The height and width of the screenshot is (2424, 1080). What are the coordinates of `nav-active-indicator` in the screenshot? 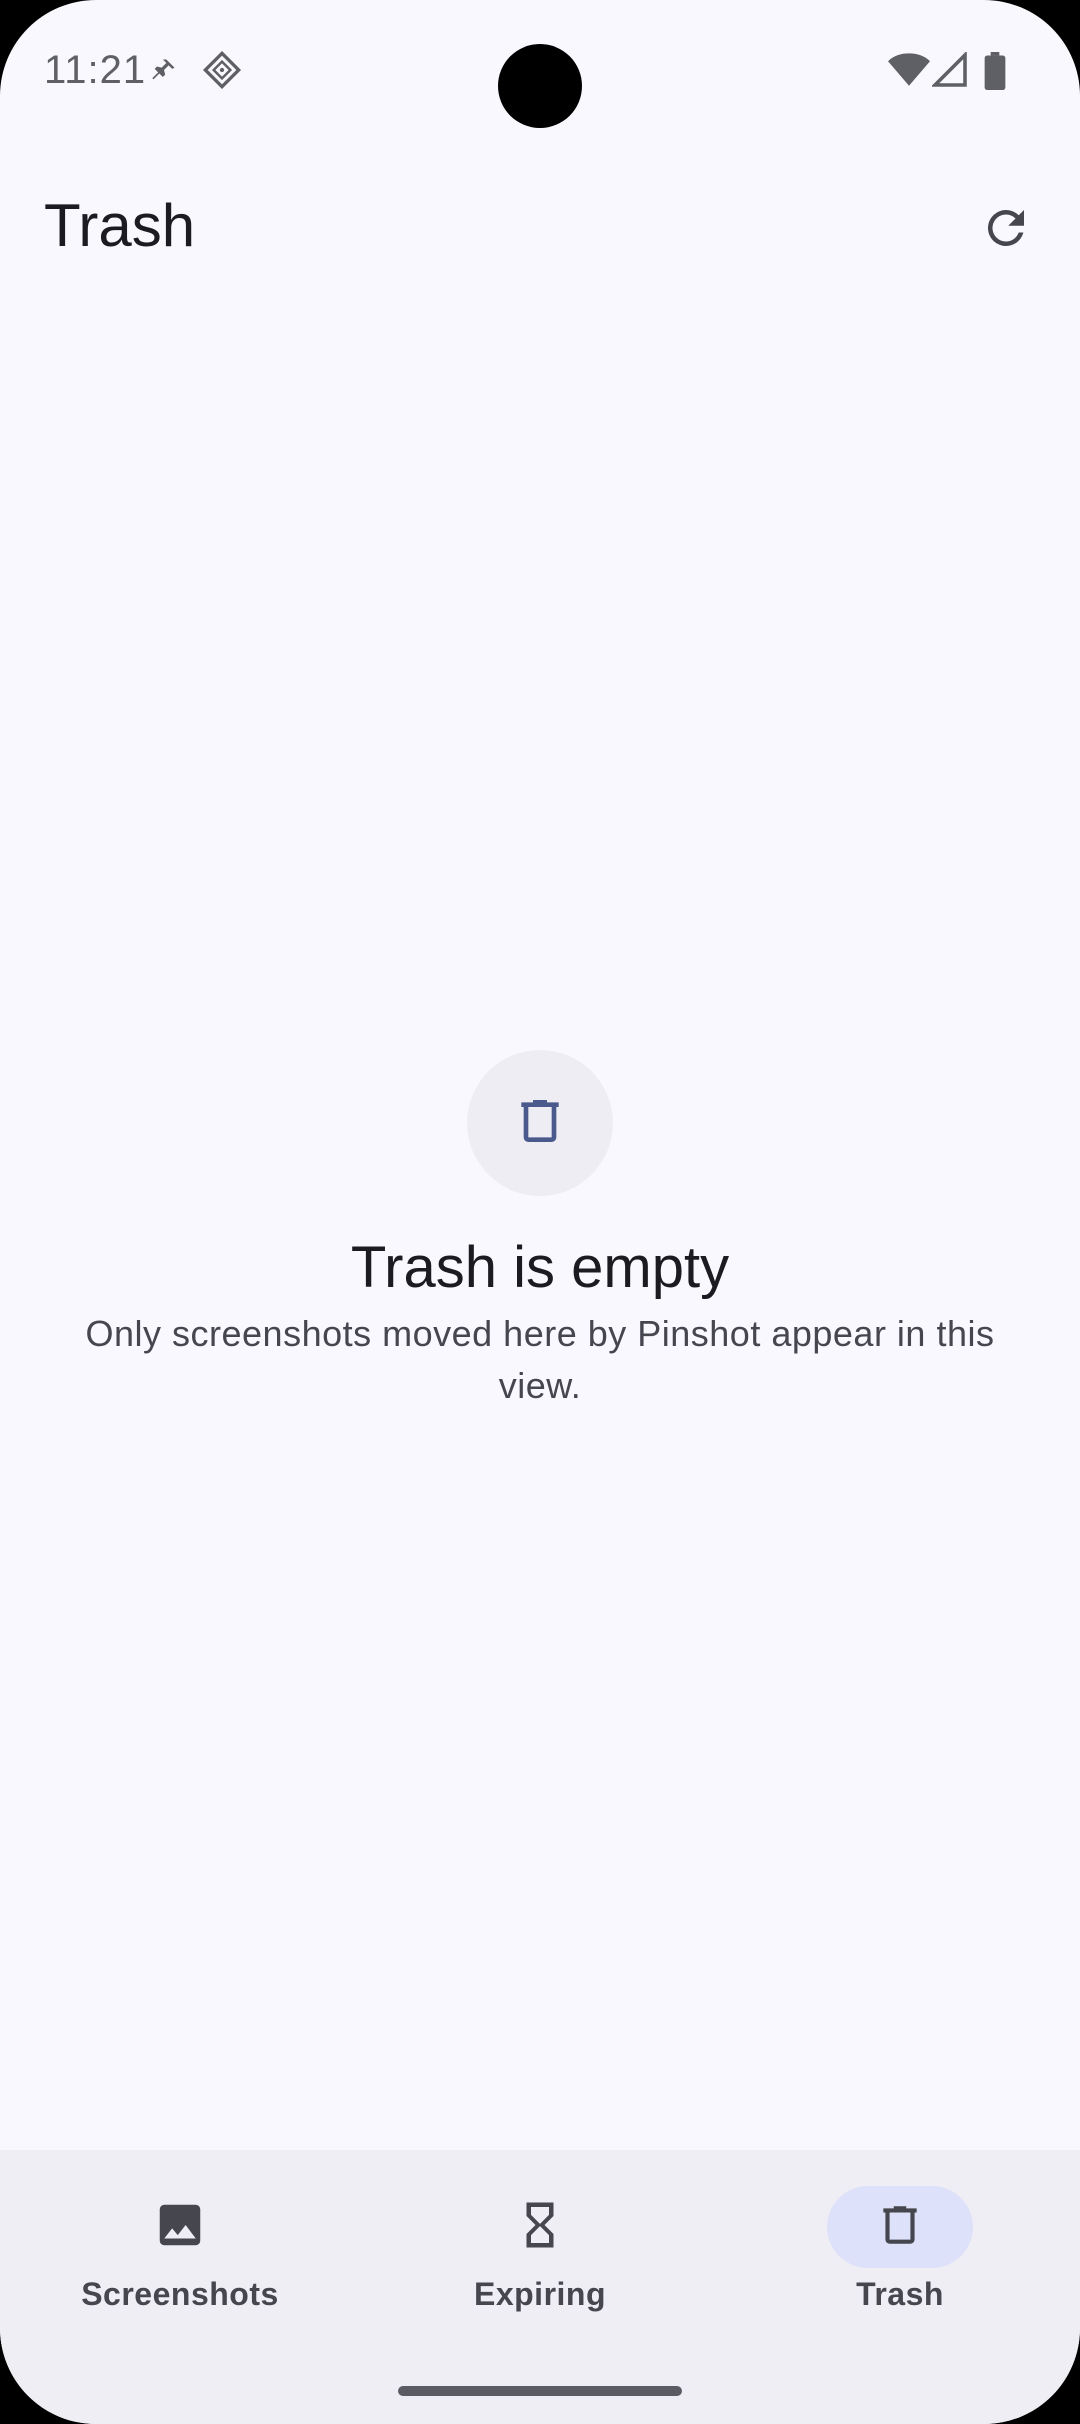 It's located at (900, 2227).